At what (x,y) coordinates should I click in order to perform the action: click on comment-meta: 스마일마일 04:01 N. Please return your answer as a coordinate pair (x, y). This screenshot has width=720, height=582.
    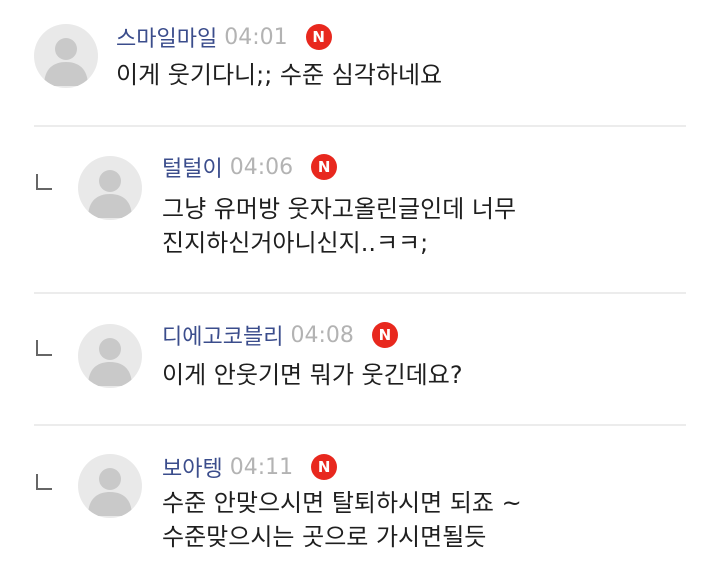
    Looking at the image, I should click on (224, 37).